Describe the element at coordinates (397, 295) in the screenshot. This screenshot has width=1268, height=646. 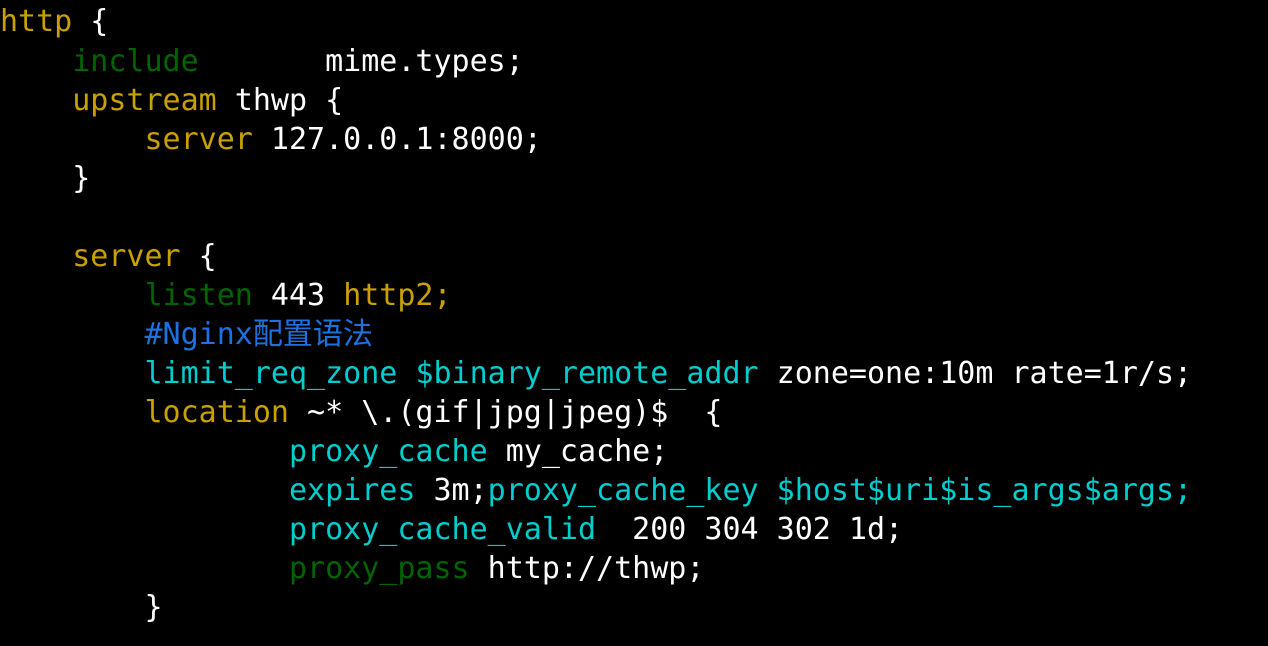
I see `code-token: http2;` at that location.